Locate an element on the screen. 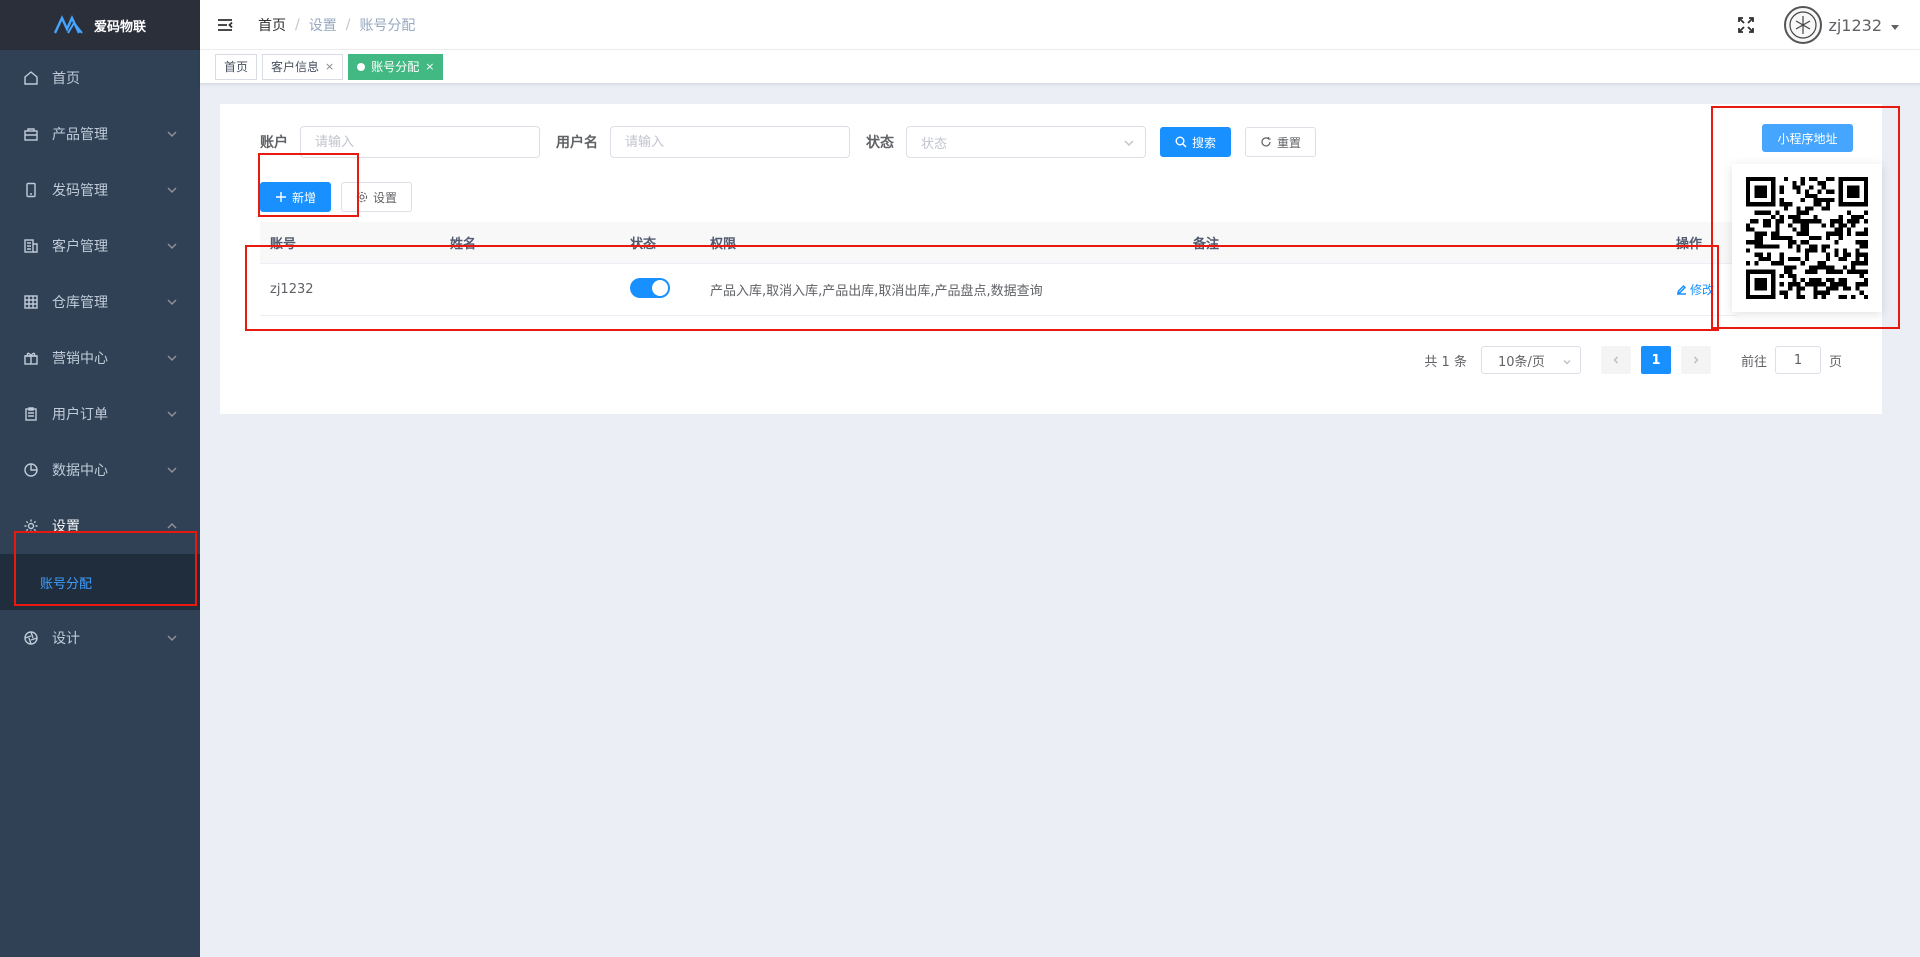 The image size is (1920, 957). sidebar-item-label: 用户订单 is located at coordinates (80, 415).